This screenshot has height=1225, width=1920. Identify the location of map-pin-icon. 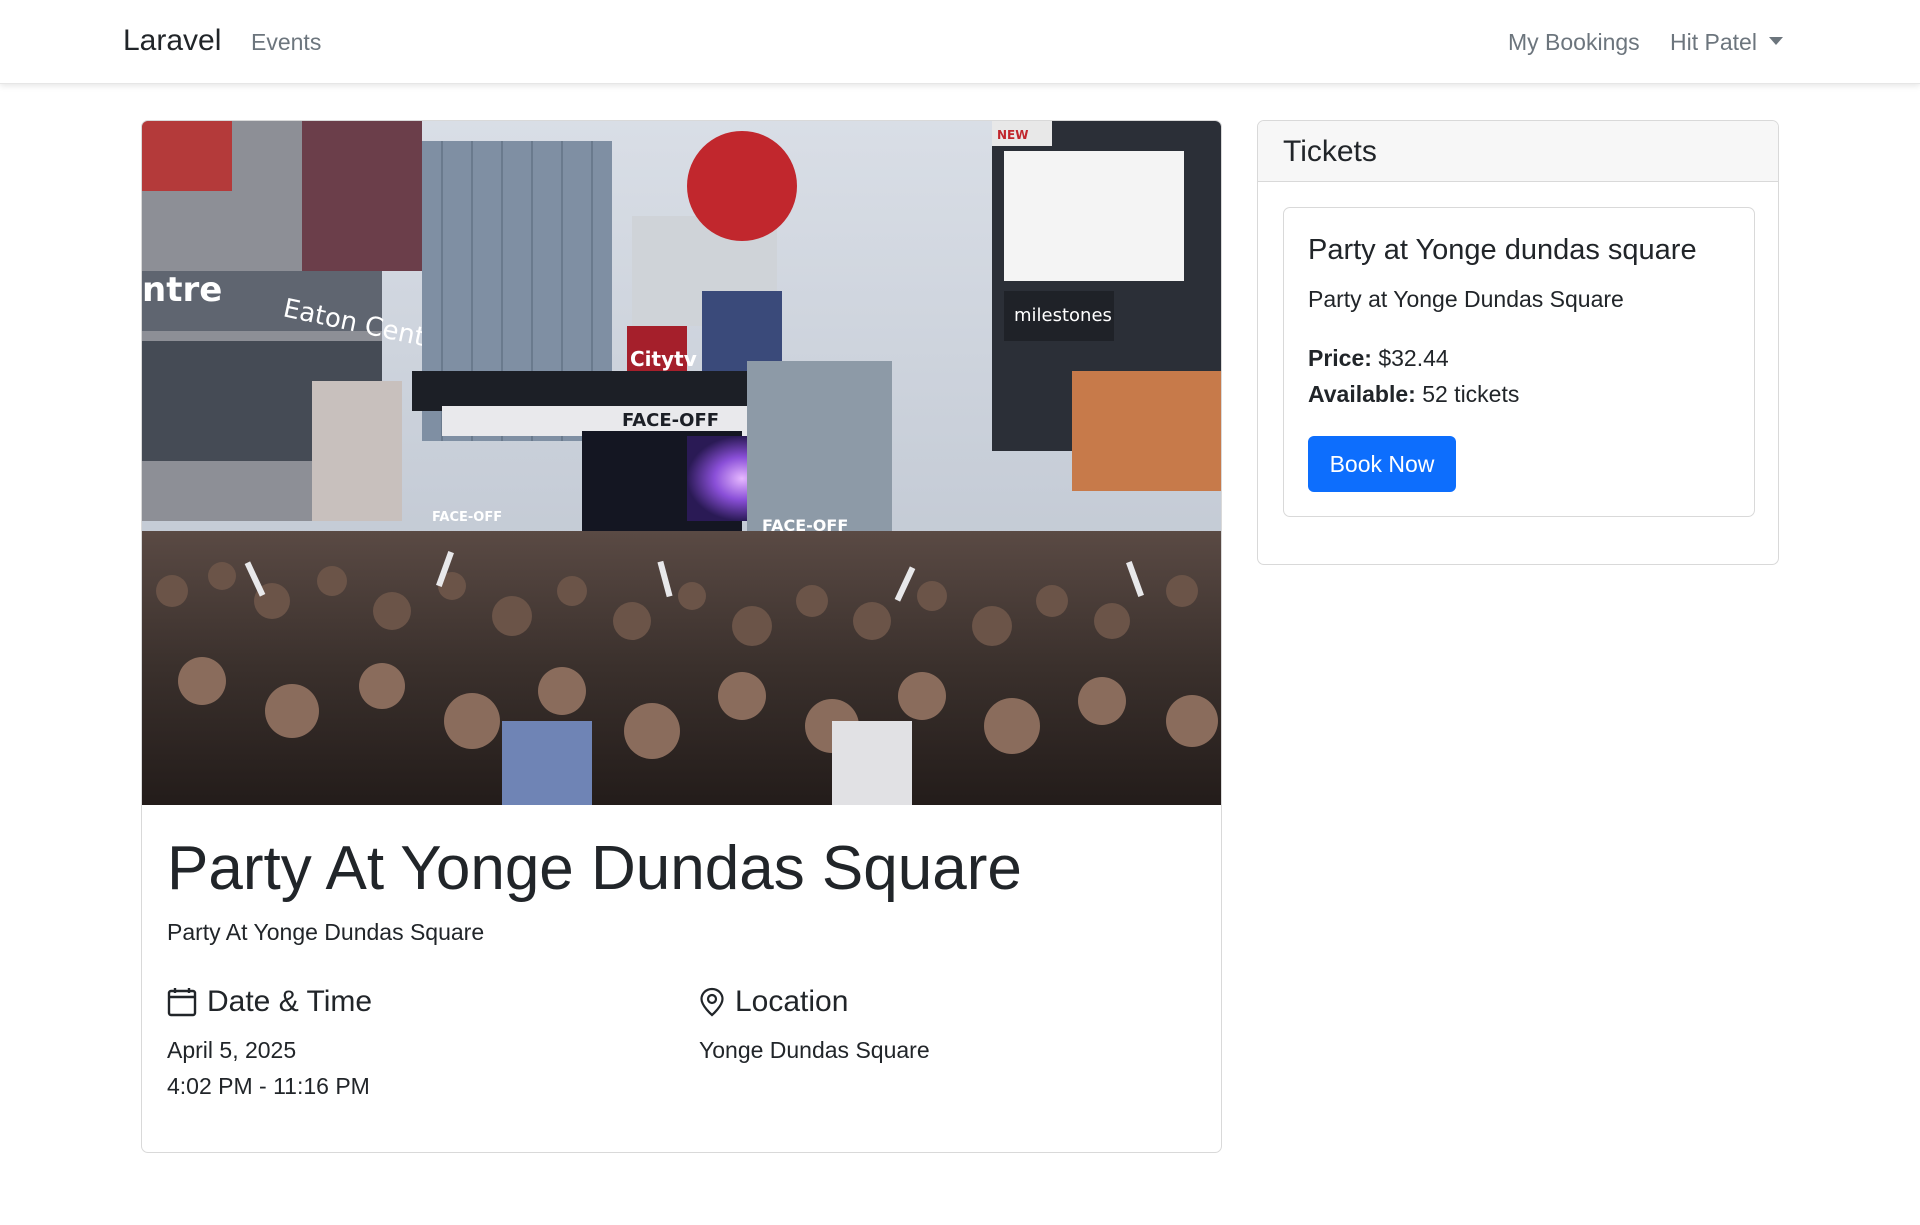
(712, 1002).